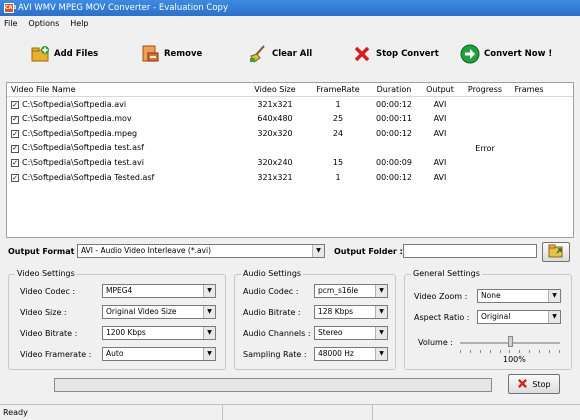 Image resolution: width=580 pixels, height=420 pixels. I want to click on clear-all-button: Clear All, so click(280, 54).